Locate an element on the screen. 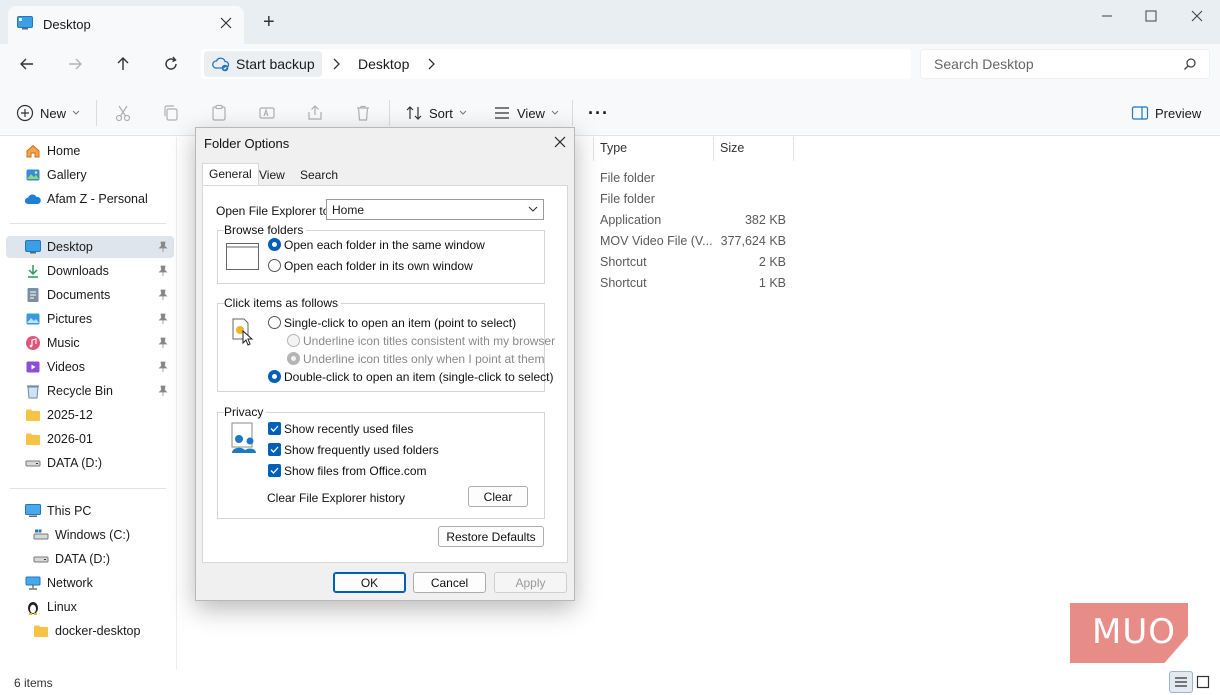 This screenshot has height=695, width=1220. column-header-size: Size is located at coordinates (732, 148).